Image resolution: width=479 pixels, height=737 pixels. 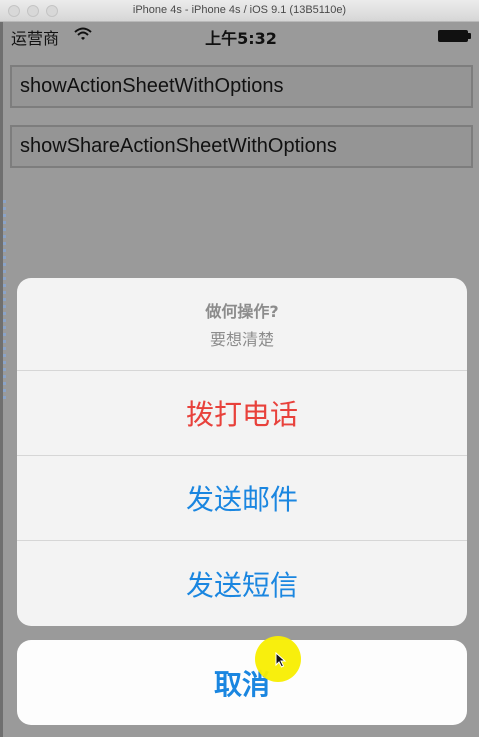 I want to click on mouse-cursor-icon, so click(x=281, y=660).